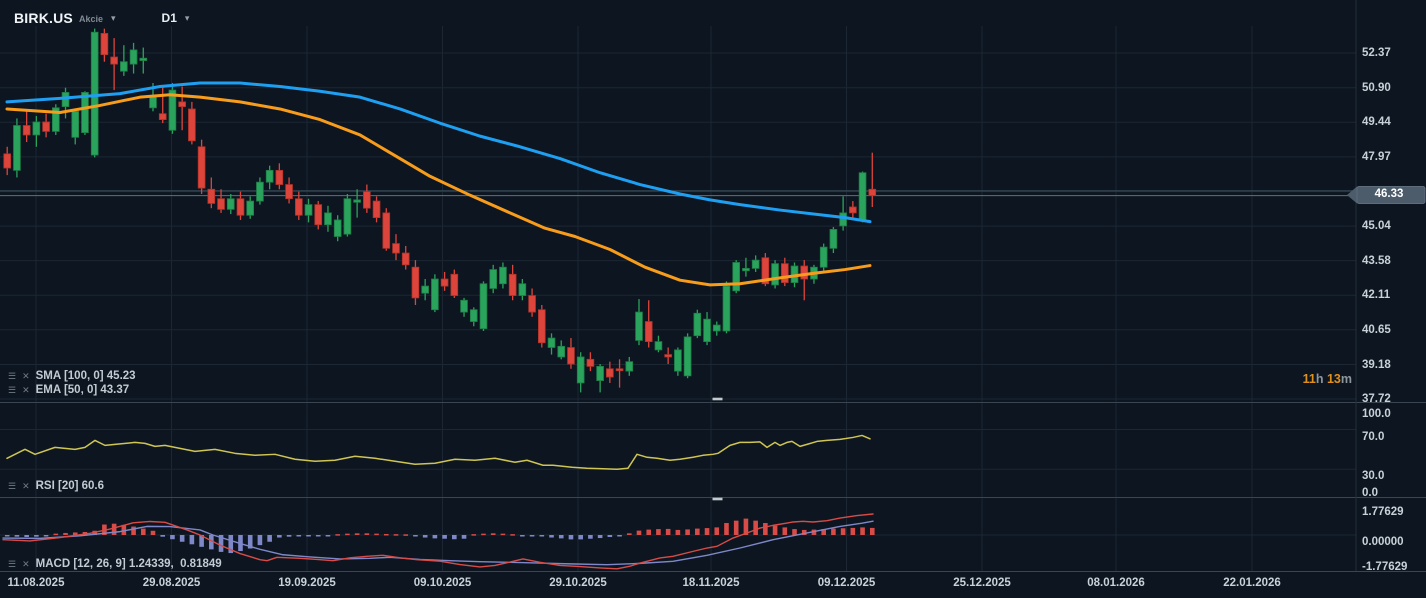 This screenshot has width=1426, height=598. I want to click on rsi-axis-label: 0.0, so click(1370, 493).